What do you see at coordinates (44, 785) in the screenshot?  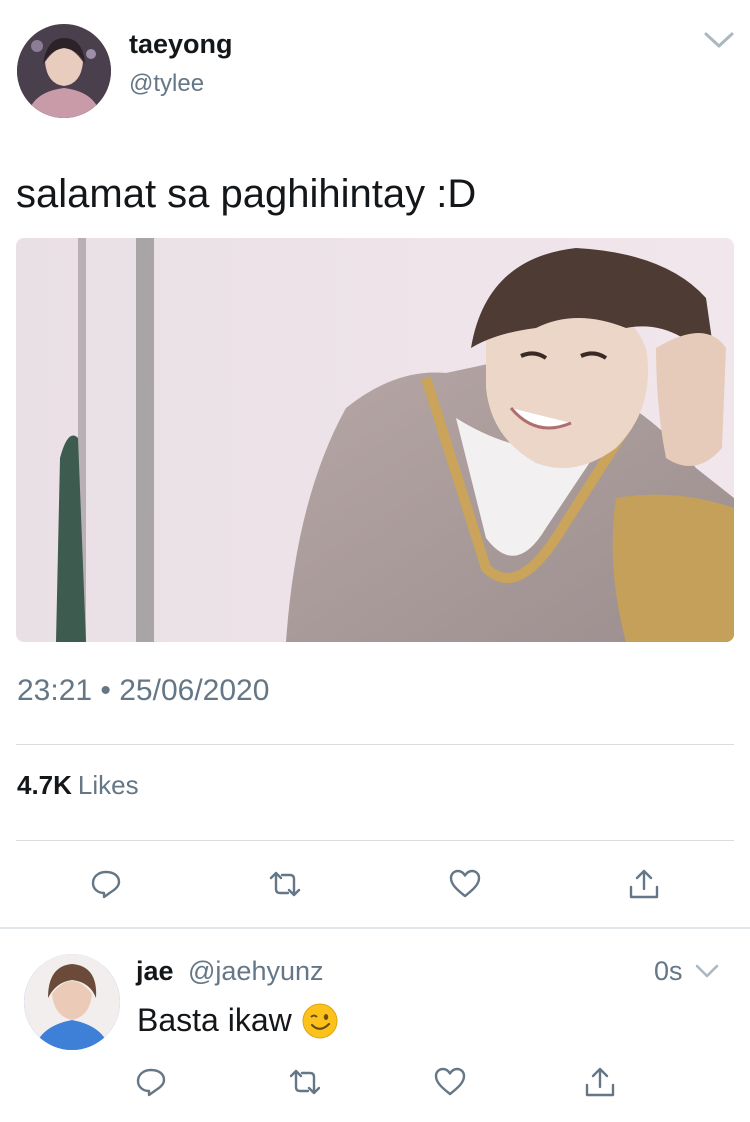 I see `likes-count: 4.7K` at bounding box center [44, 785].